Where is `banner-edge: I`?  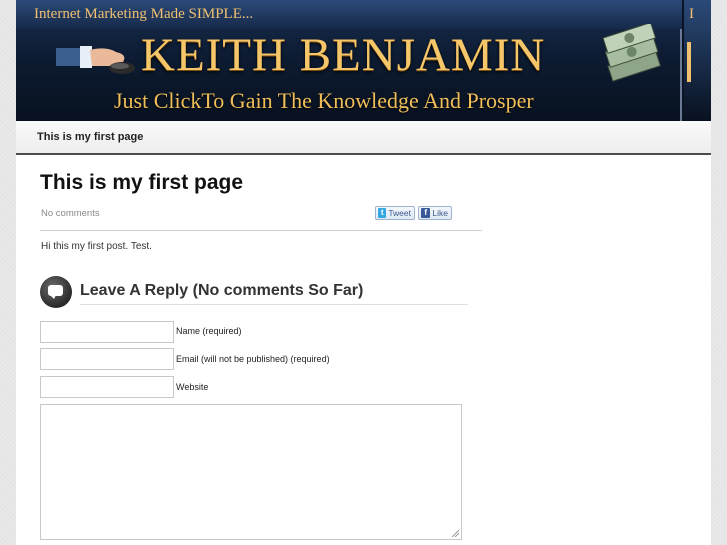 banner-edge: I is located at coordinates (697, 60).